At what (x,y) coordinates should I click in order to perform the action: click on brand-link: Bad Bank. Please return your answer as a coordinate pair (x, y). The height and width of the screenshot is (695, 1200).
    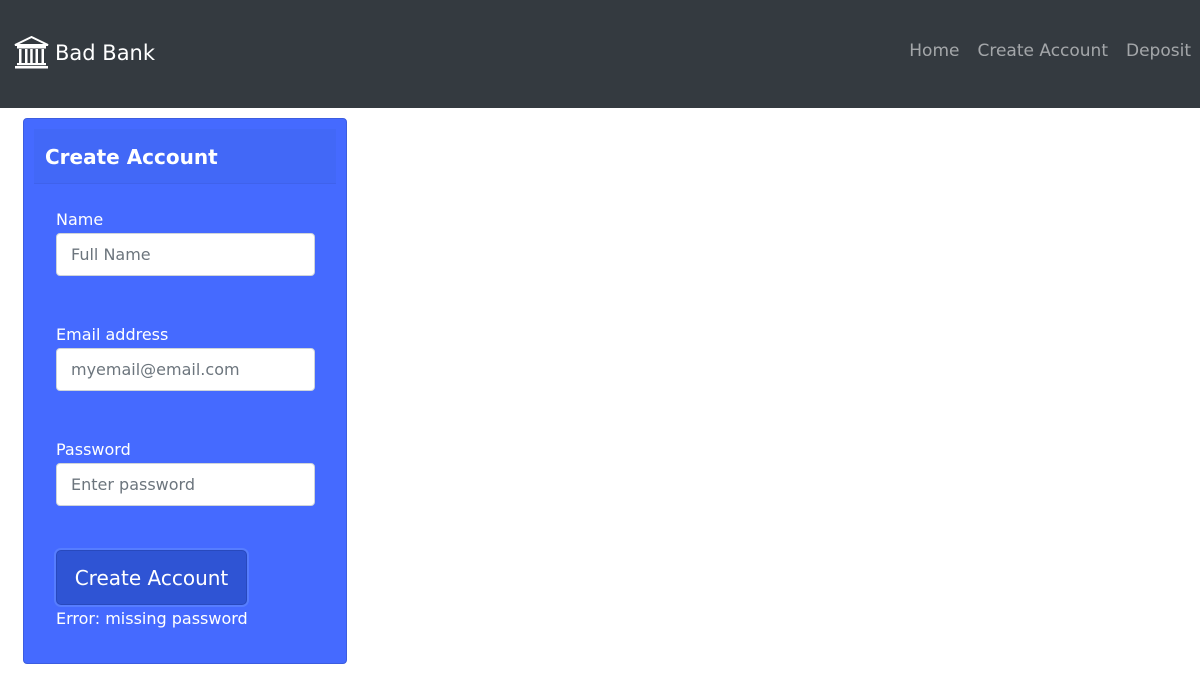
    Looking at the image, I should click on (84, 52).